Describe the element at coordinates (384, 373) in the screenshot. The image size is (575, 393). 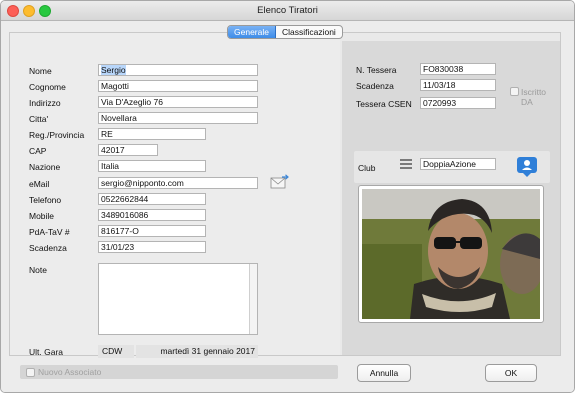
I see `cancel-button: Annulla` at that location.